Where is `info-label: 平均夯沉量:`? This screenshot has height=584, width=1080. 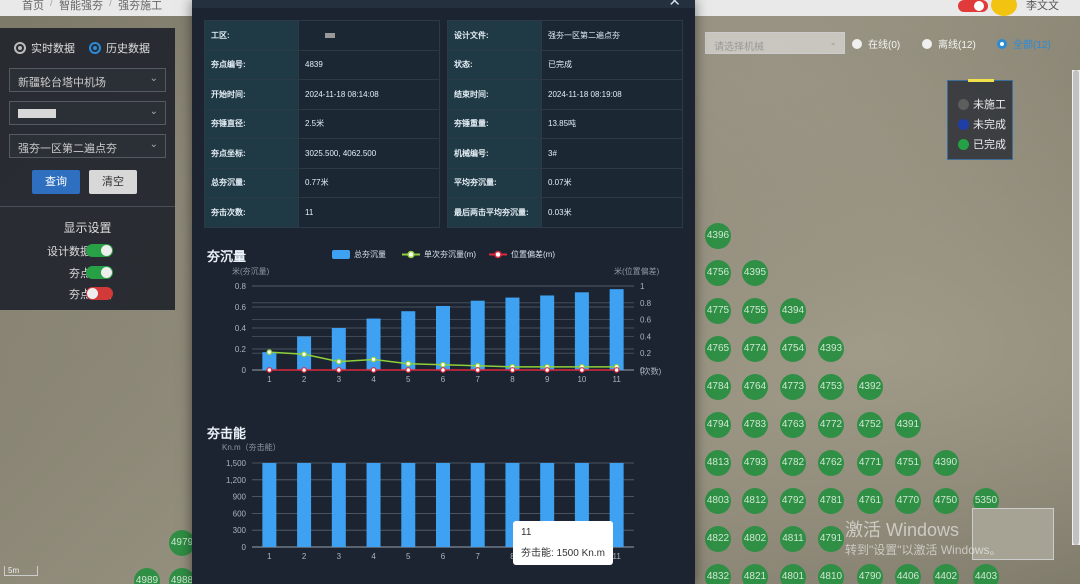
info-label: 平均夯沉量: is located at coordinates (494, 182).